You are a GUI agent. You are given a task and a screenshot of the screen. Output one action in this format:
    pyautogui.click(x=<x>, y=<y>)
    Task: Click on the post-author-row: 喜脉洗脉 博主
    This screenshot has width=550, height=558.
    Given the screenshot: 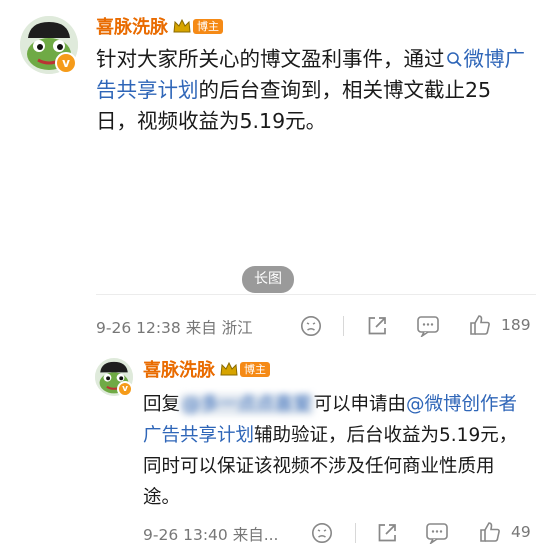 What is the action you would take?
    pyautogui.click(x=159, y=26)
    